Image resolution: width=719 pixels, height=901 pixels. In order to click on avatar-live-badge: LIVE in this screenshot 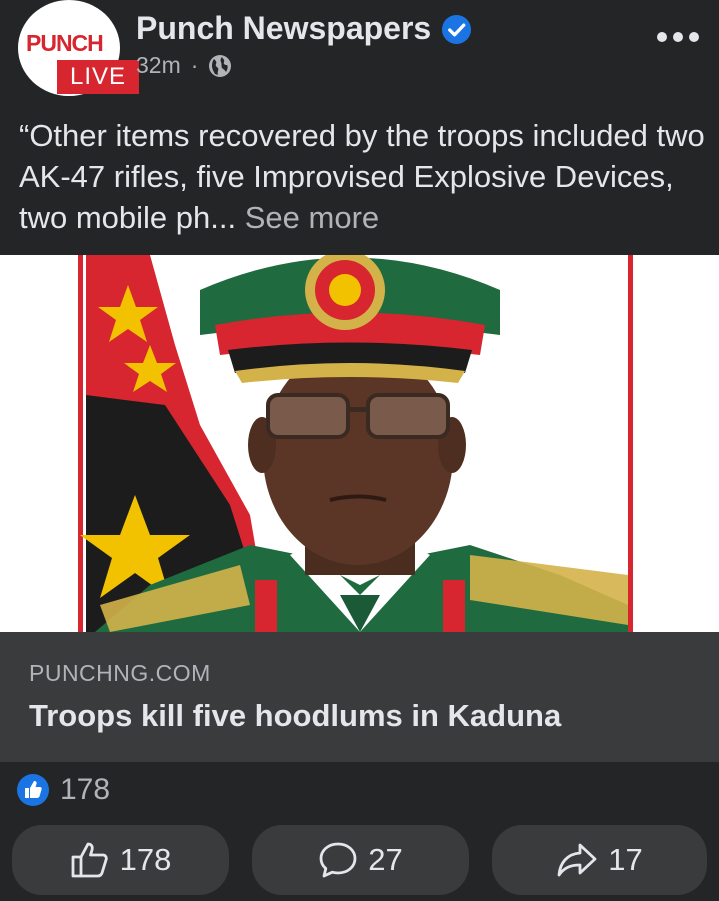, I will do `click(98, 77)`.